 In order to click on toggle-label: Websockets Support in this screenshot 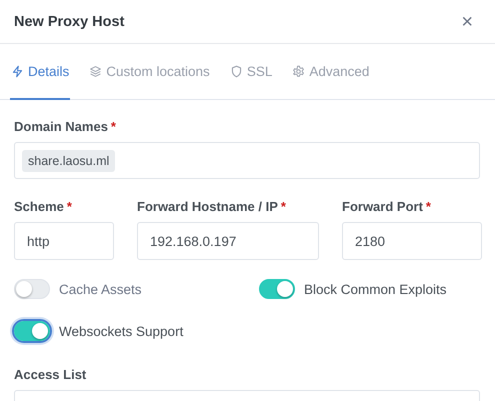, I will do `click(121, 331)`.